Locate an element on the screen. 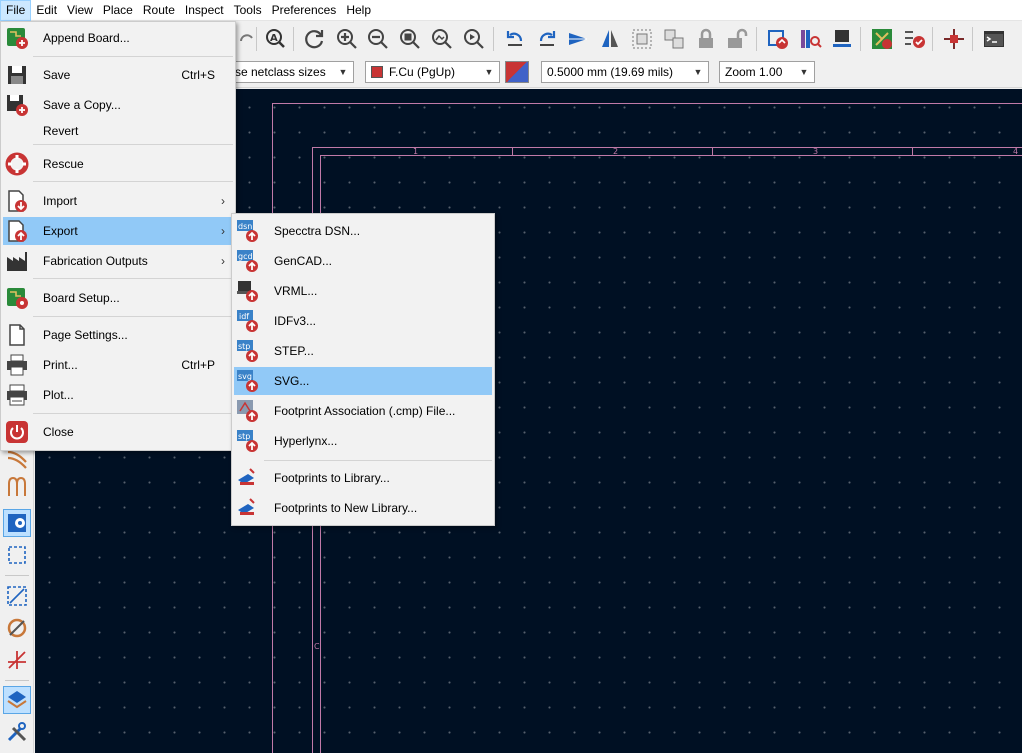 The width and height of the screenshot is (1022, 753). rotate-ccw-icon is located at coordinates (515, 39).